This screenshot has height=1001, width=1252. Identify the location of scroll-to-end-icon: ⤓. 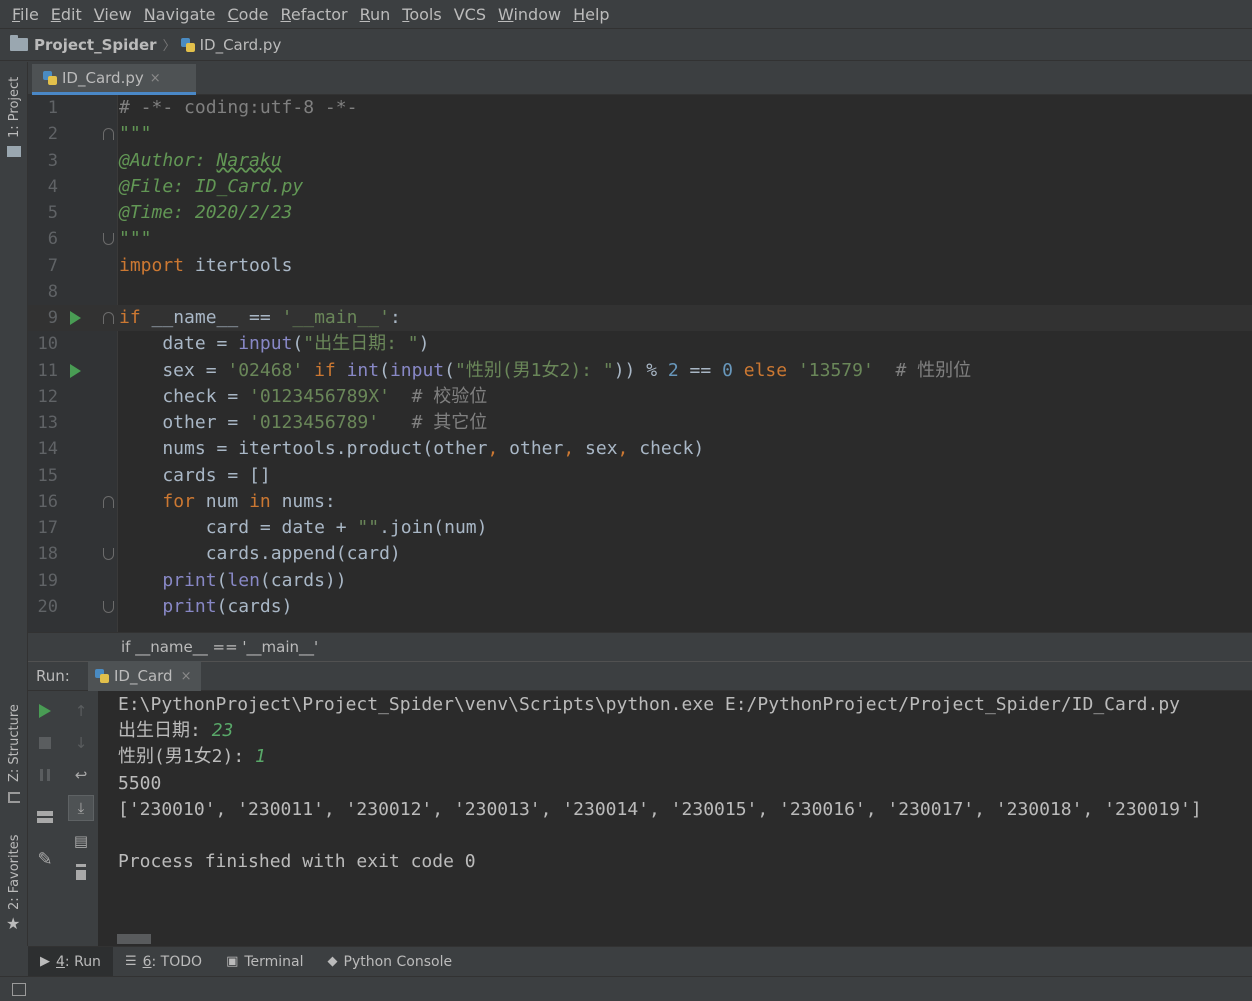
(81, 808).